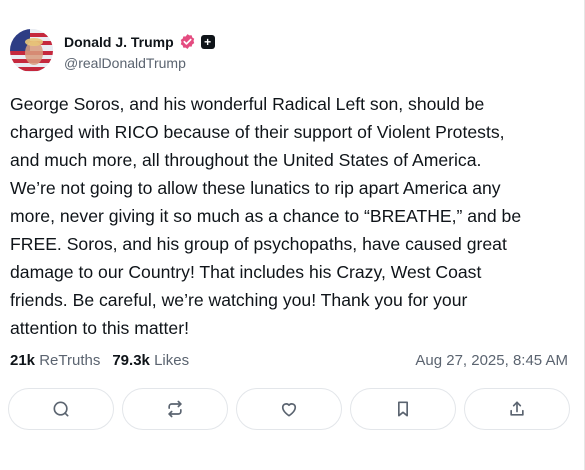 Image resolution: width=585 pixels, height=470 pixels. What do you see at coordinates (23, 360) in the screenshot?
I see `retruths-count: 21k` at bounding box center [23, 360].